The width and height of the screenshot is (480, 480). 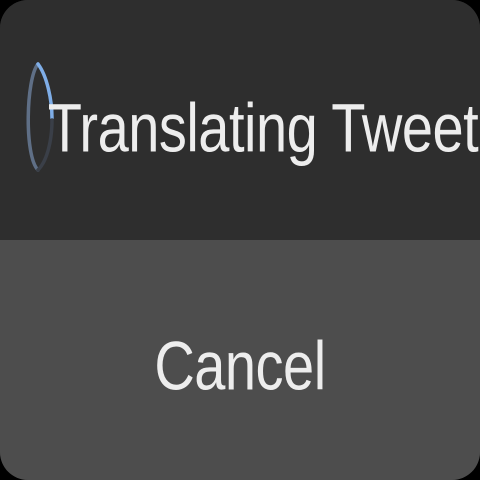 I want to click on translating-status-text: Translating Tweet, so click(x=263, y=128).